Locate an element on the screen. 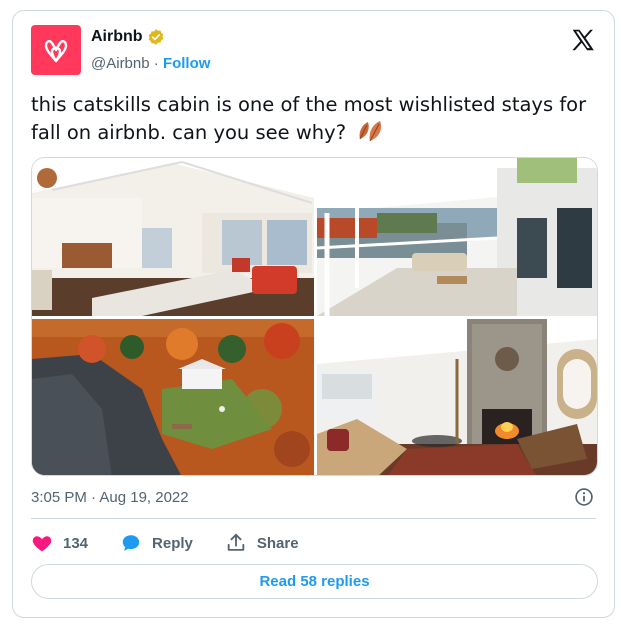 Image resolution: width=621 pixels, height=630 pixels. follow-button: Follow is located at coordinates (187, 63).